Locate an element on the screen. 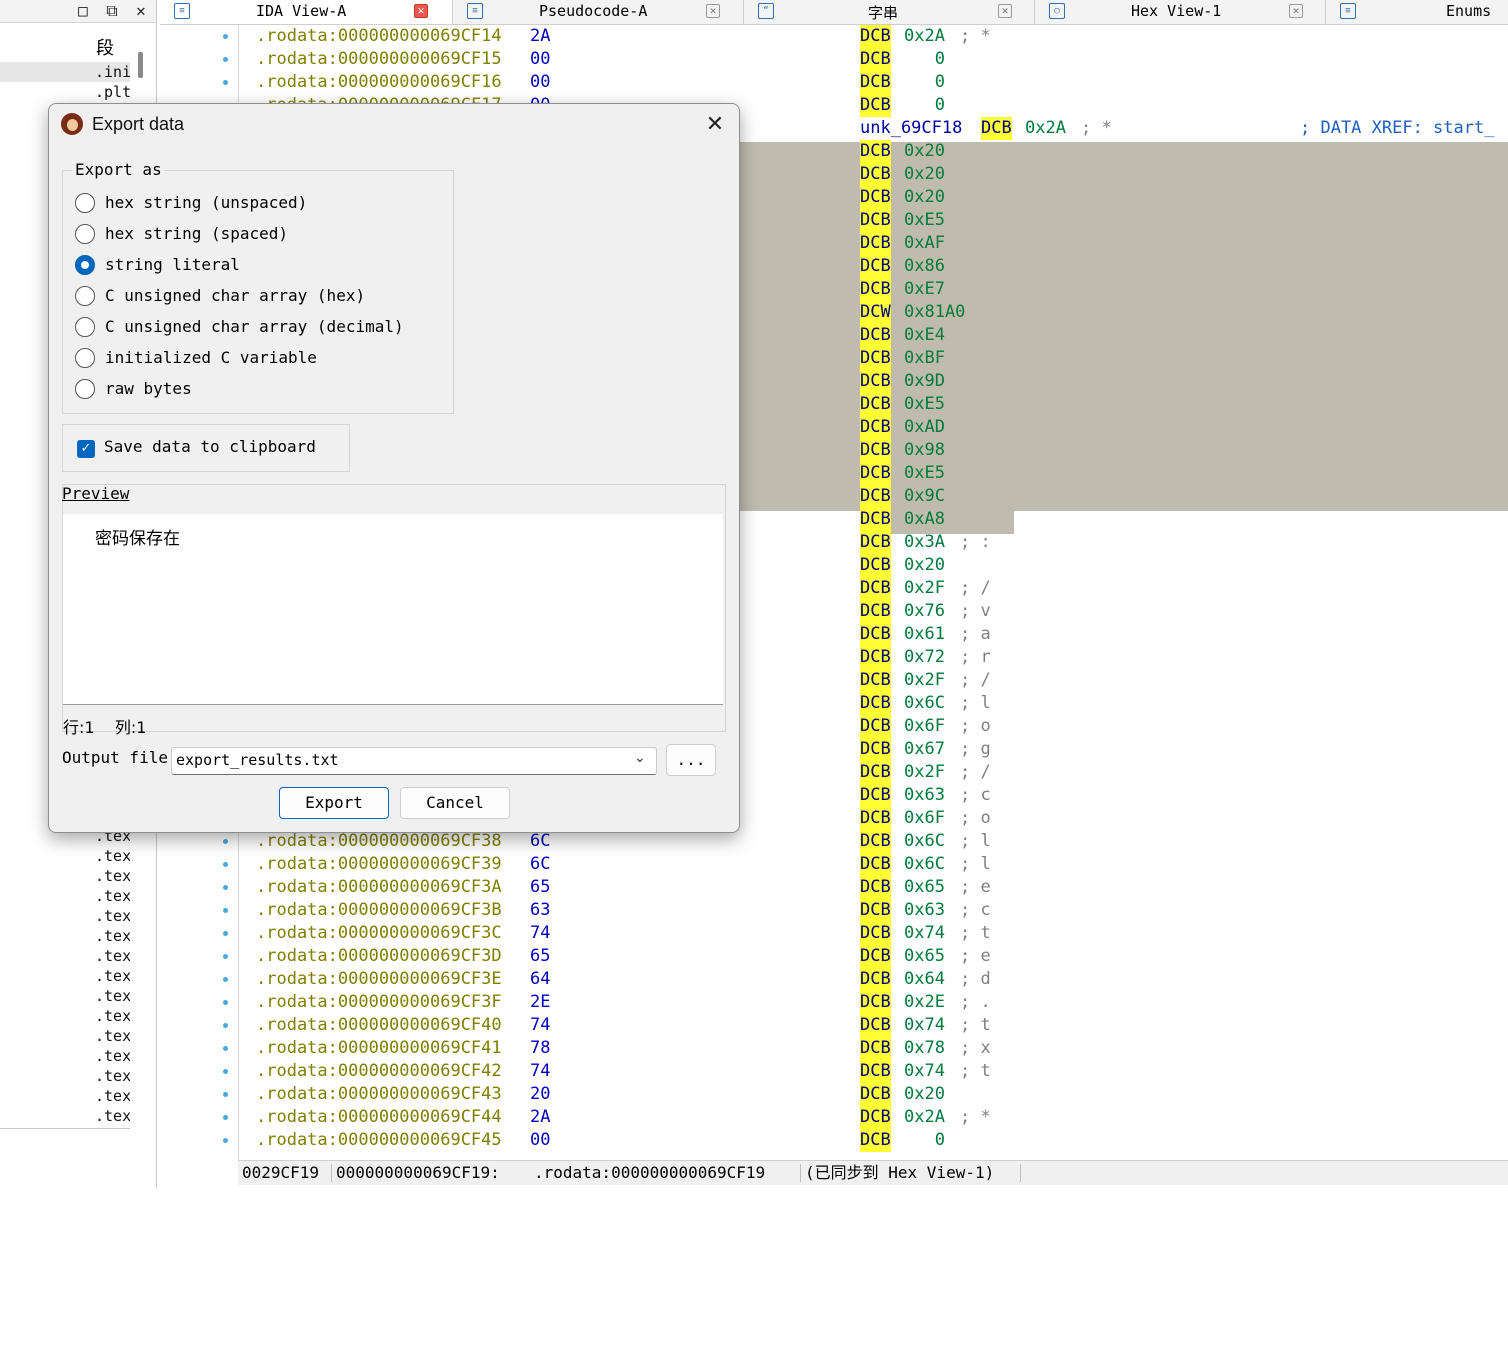  row-comment: ; * is located at coordinates (975, 36).